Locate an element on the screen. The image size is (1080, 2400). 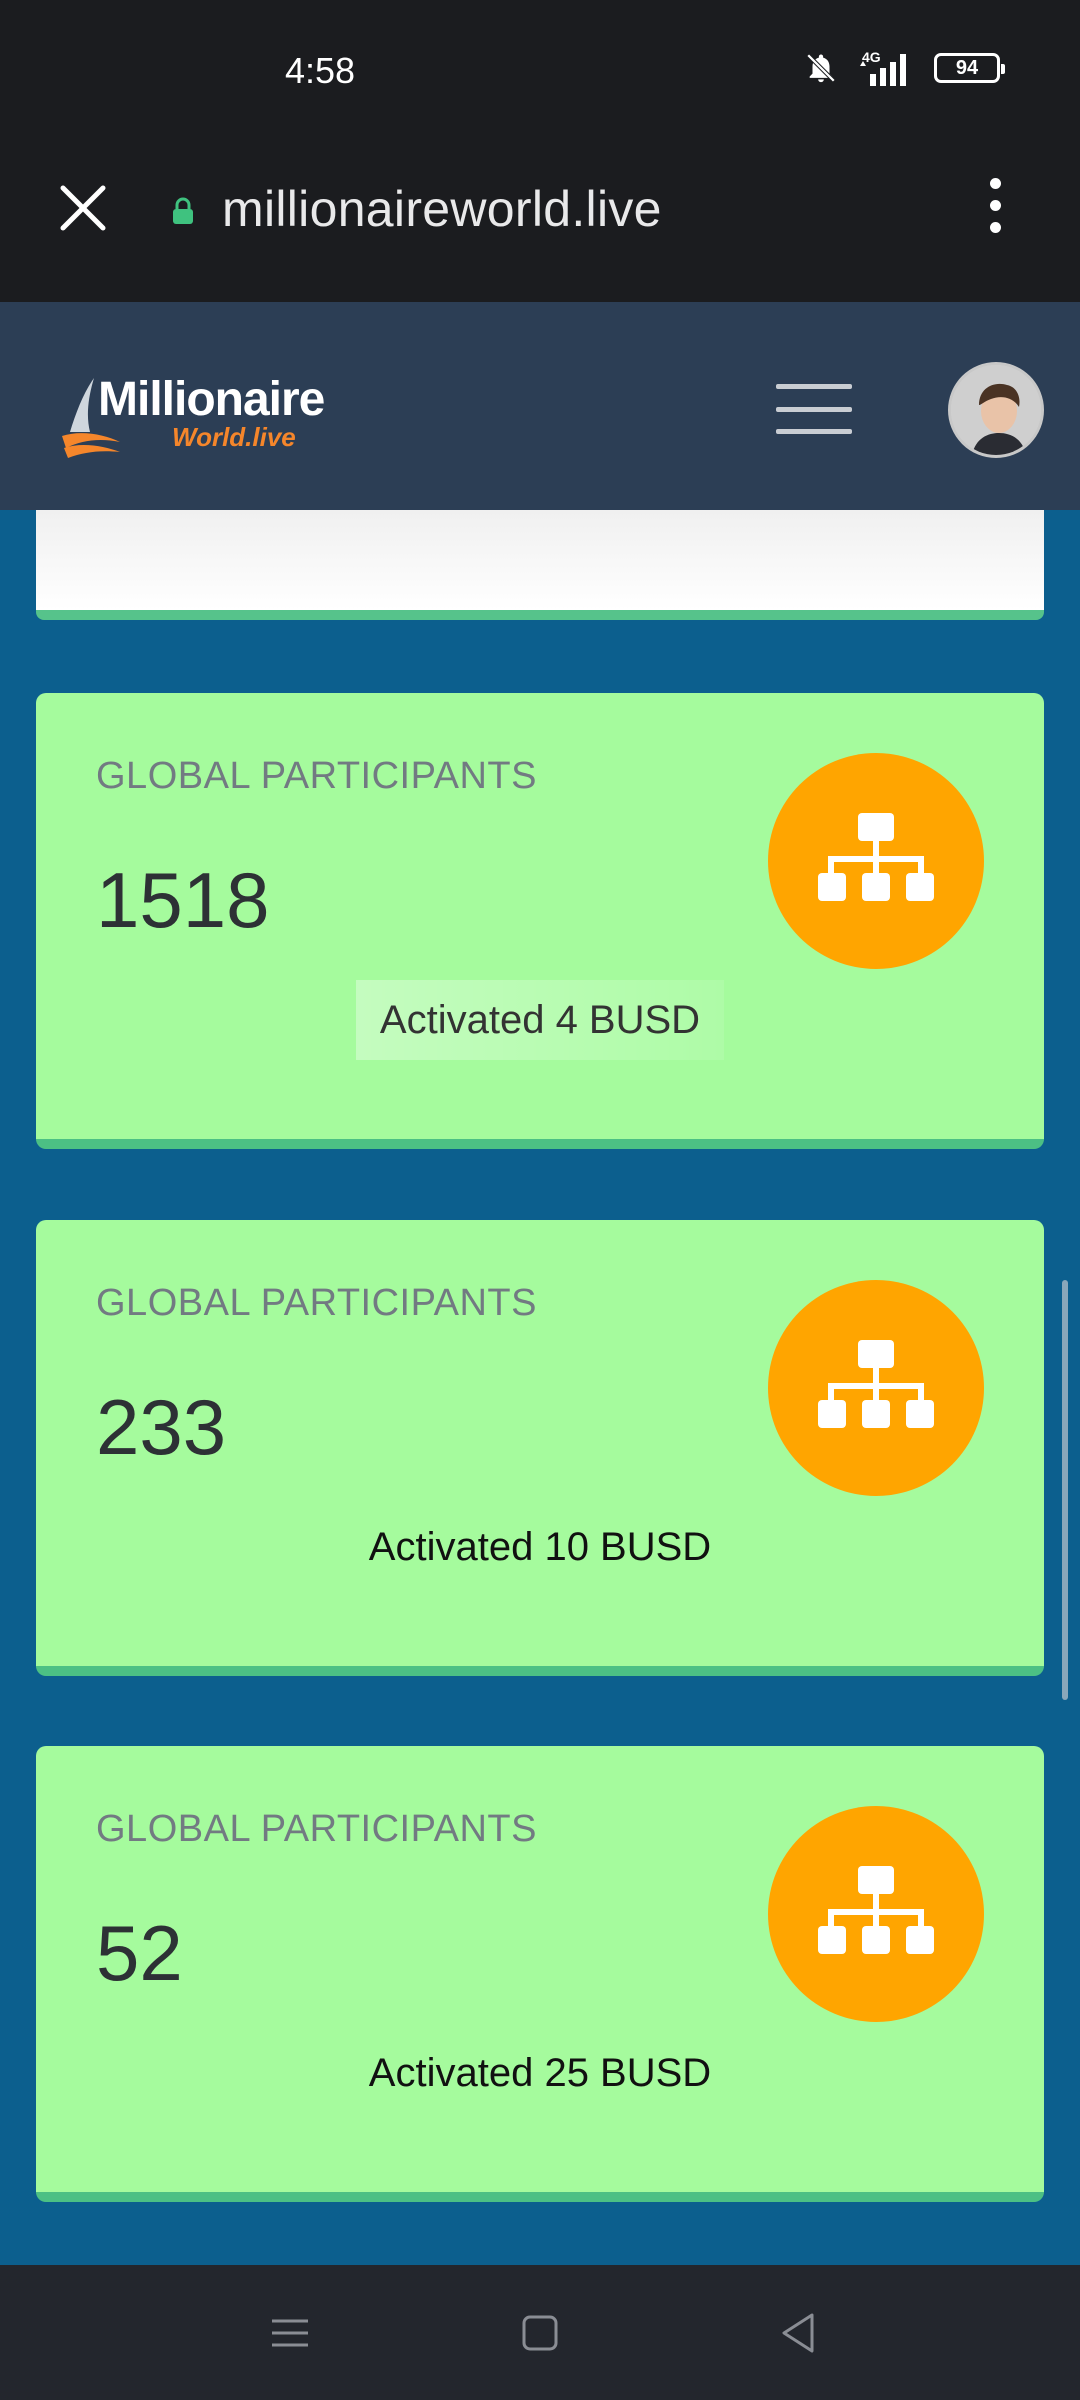
avatar-person-icon is located at coordinates (996, 410).